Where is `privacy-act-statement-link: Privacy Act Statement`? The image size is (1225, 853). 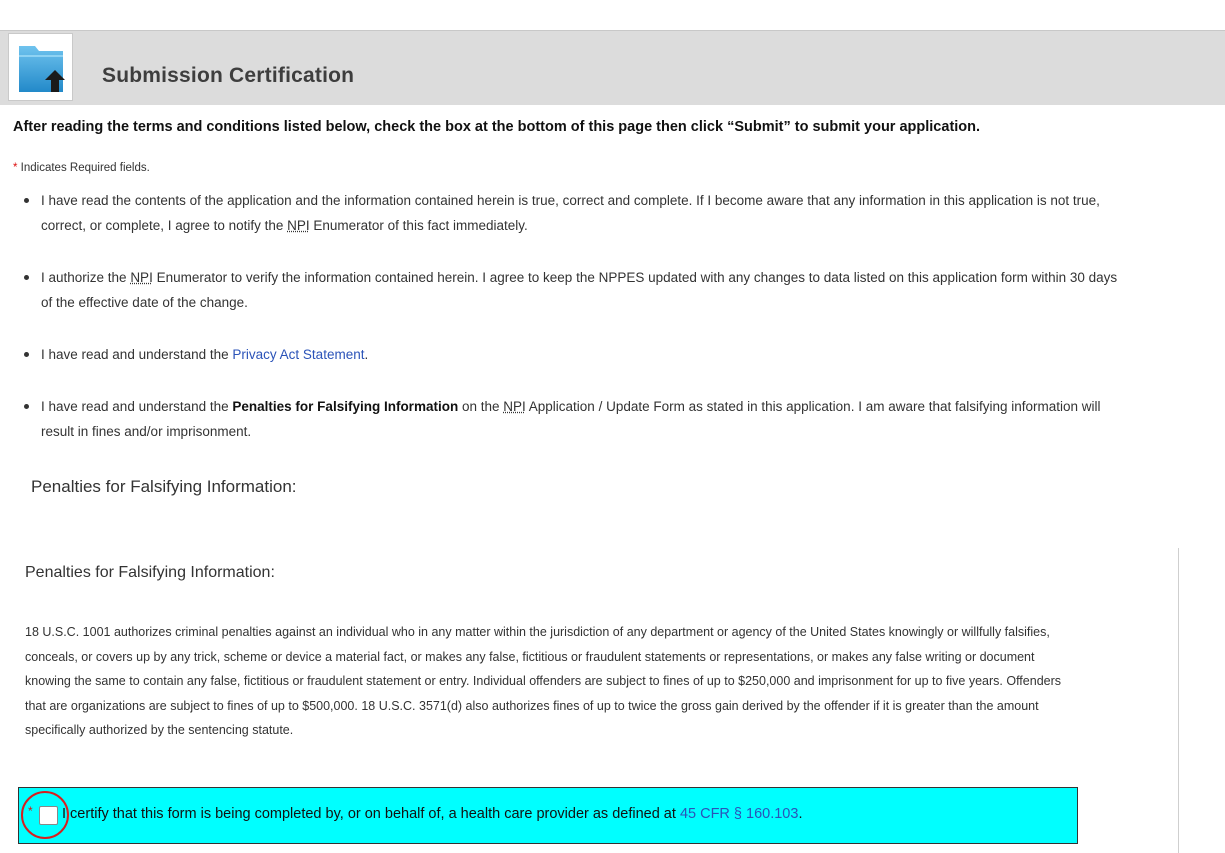
privacy-act-statement-link: Privacy Act Statement is located at coordinates (298, 354).